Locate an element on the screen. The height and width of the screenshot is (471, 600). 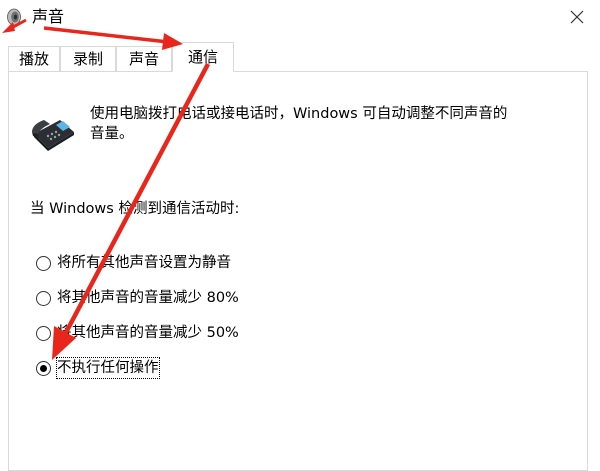
close-button is located at coordinates (577, 17).